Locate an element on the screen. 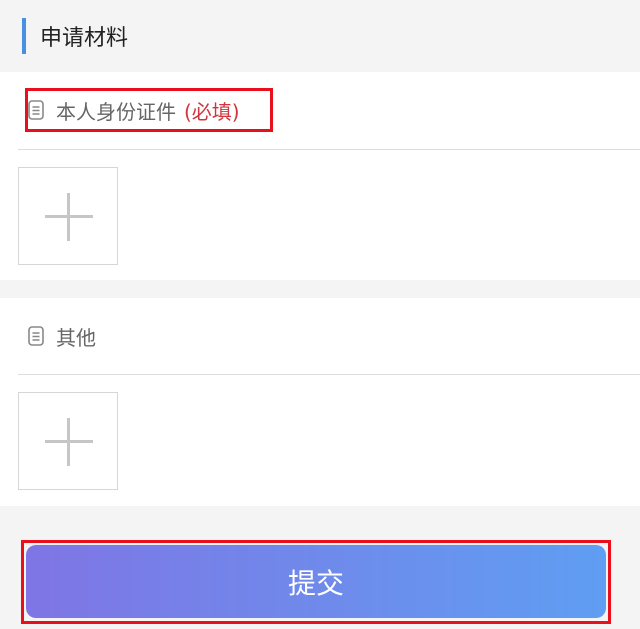 This screenshot has width=640, height=629. section-title: 申请材料 is located at coordinates (84, 38).